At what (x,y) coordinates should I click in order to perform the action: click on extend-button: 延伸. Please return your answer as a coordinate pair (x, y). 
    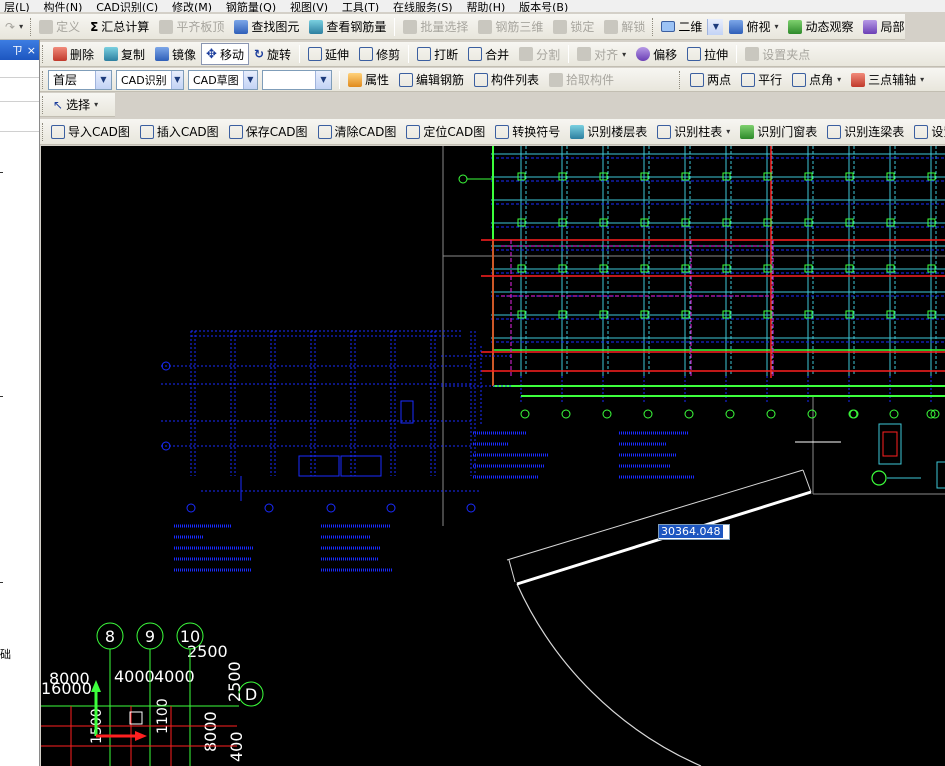
    Looking at the image, I should click on (328, 54).